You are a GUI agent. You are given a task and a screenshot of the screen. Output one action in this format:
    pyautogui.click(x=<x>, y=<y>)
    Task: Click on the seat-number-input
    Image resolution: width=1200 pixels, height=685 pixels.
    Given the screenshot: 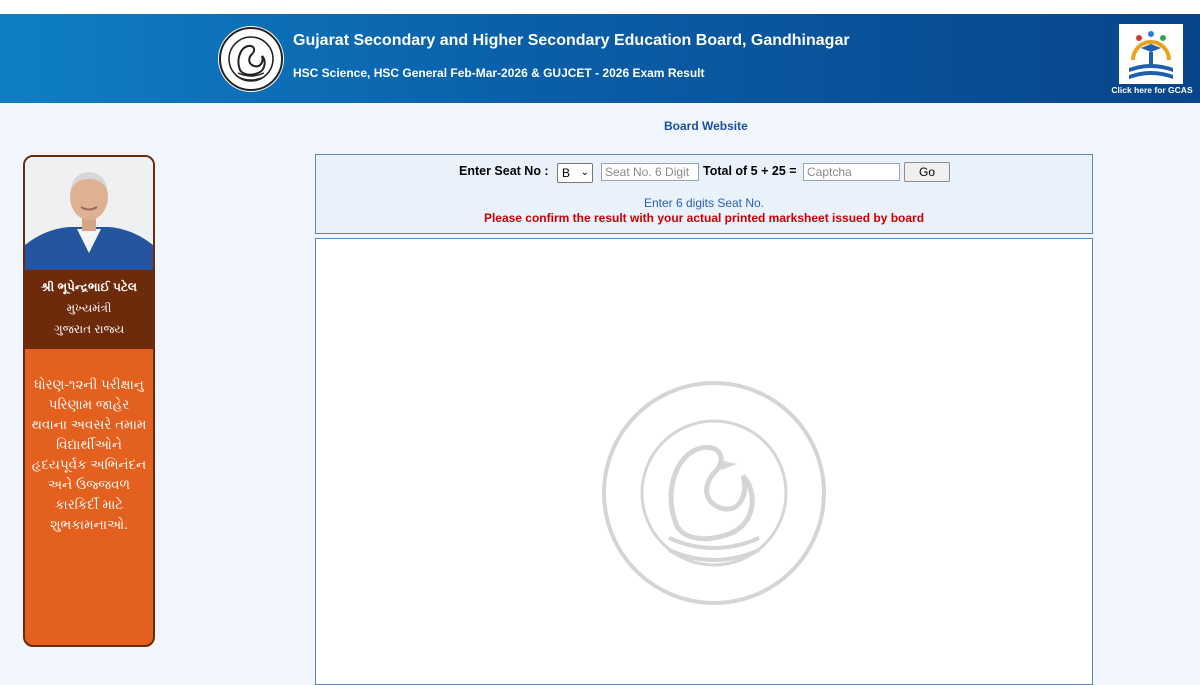 What is the action you would take?
    pyautogui.click(x=650, y=172)
    